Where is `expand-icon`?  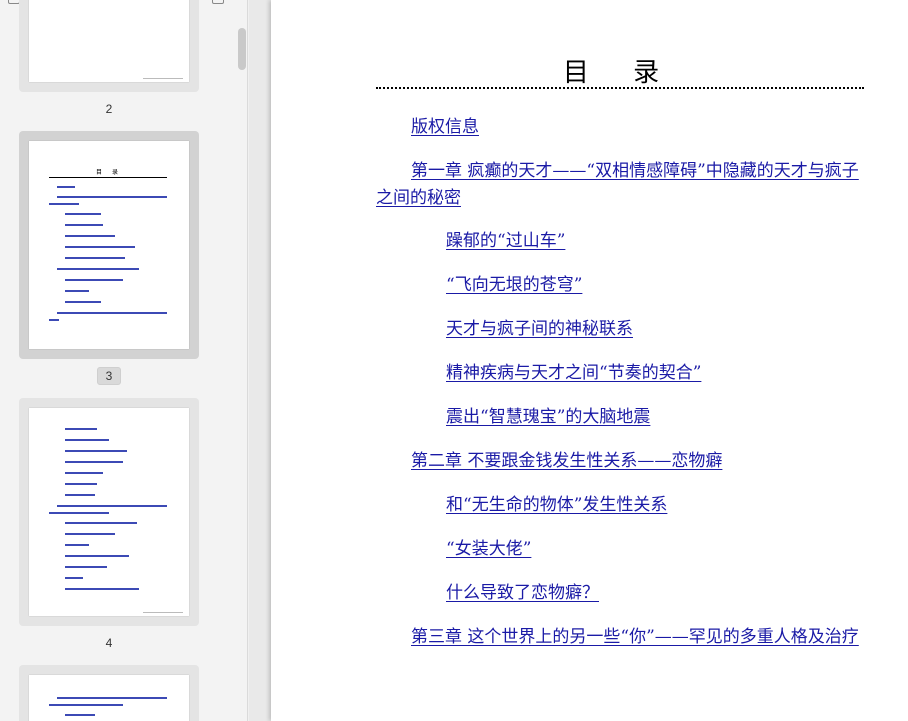 expand-icon is located at coordinates (218, 2).